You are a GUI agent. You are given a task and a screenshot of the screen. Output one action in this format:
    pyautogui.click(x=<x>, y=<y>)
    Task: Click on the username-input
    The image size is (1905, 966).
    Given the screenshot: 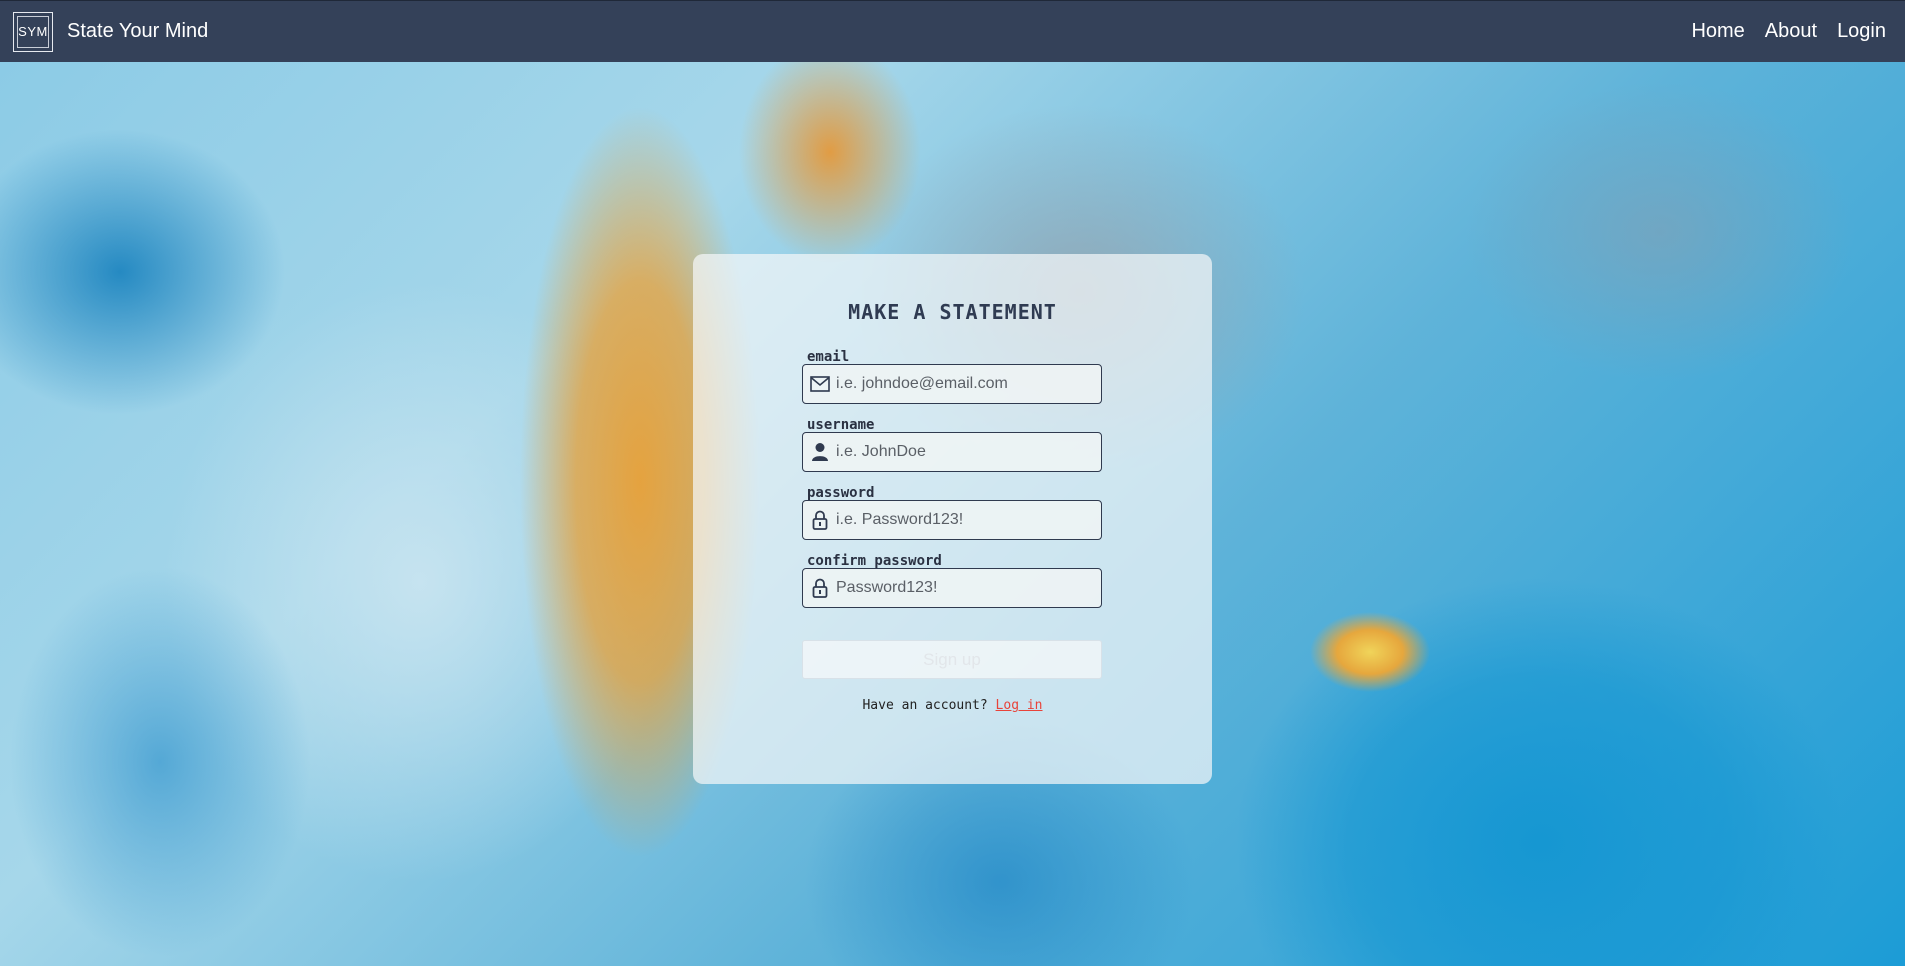 What is the action you would take?
    pyautogui.click(x=967, y=452)
    